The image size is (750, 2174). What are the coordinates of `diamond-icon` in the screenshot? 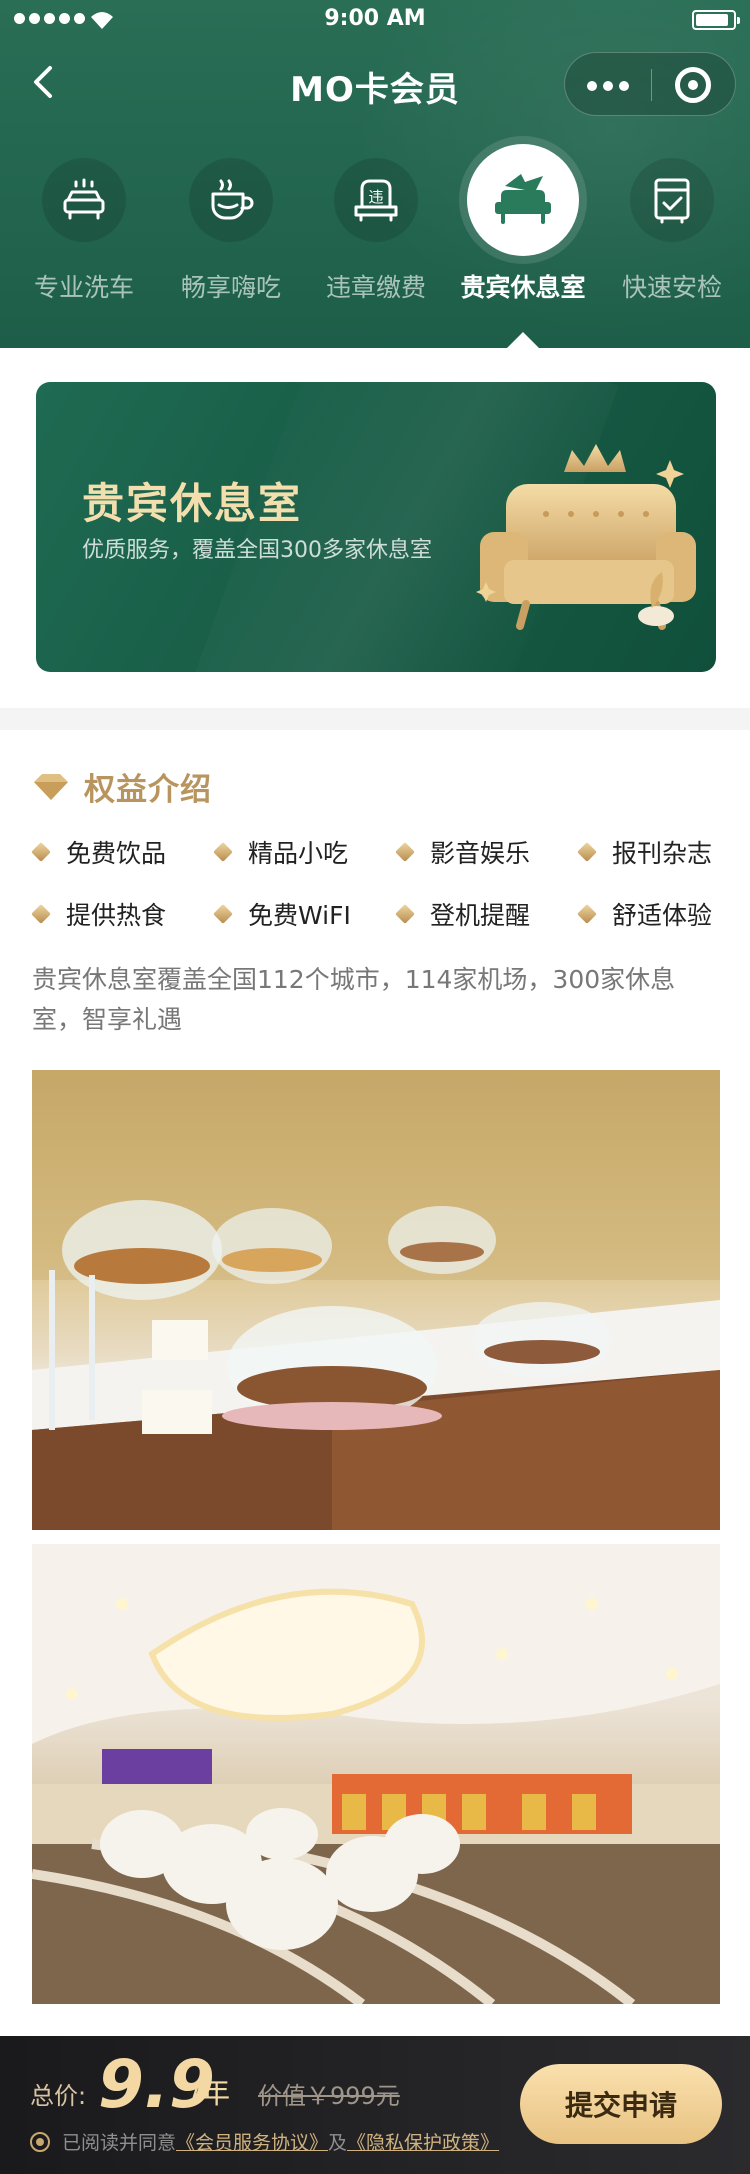 It's located at (51, 786).